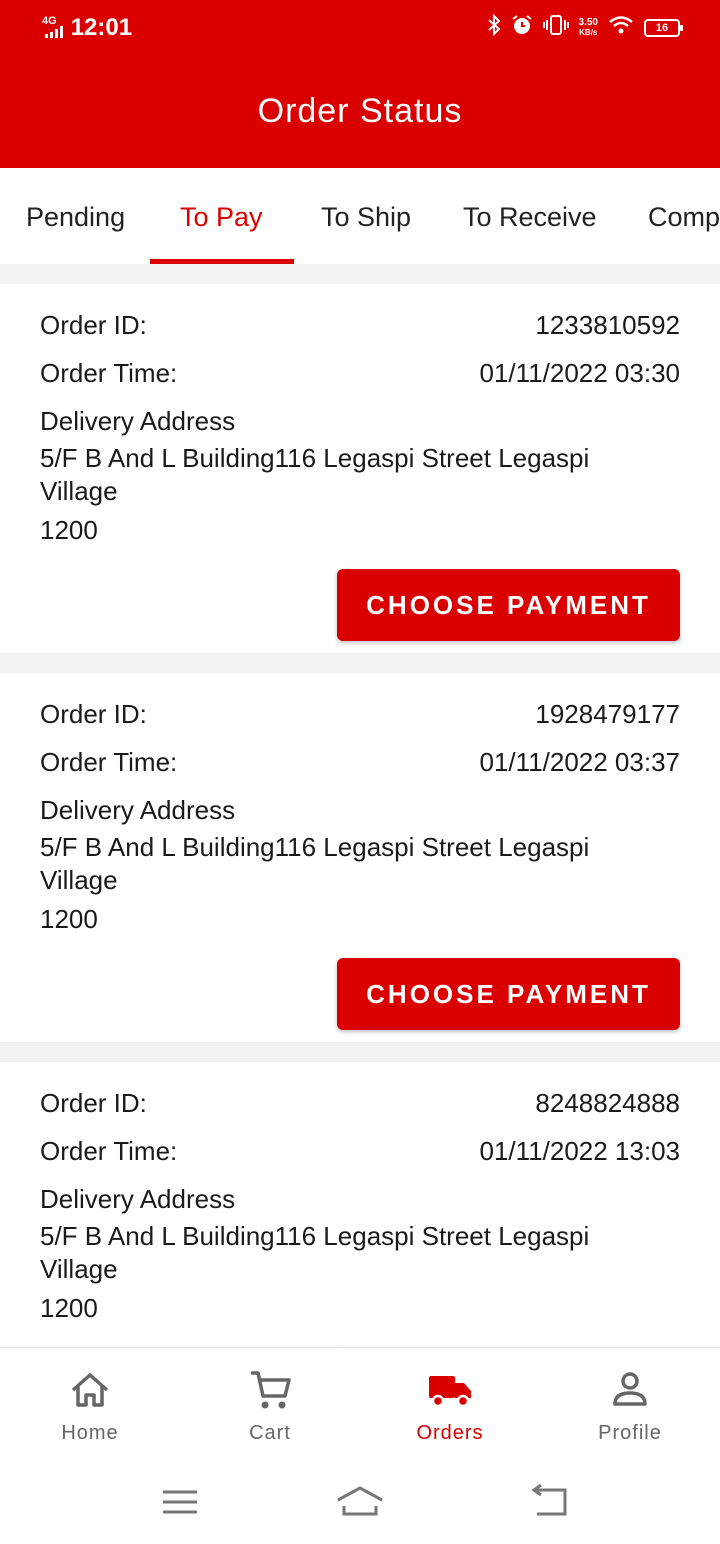  Describe the element at coordinates (360, 714) in the screenshot. I see `order-id-row: Order ID: 1928479177` at that location.